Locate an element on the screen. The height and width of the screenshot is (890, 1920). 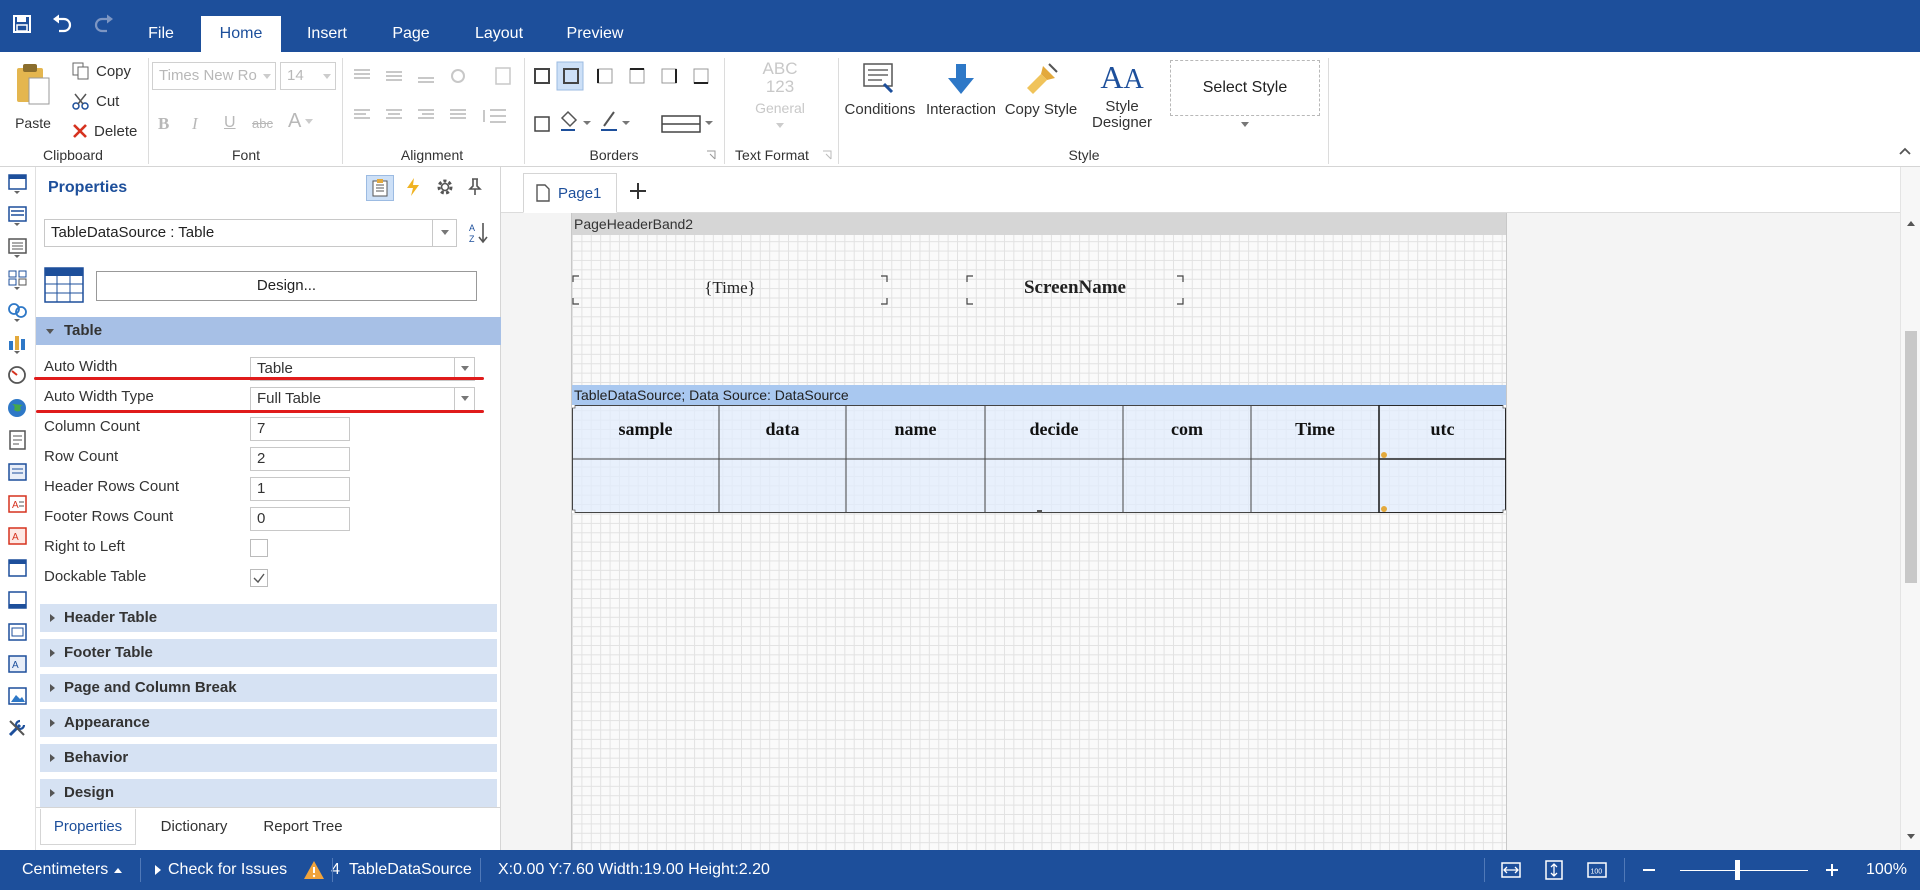
page-header-band-title: PageHeaderBand2 is located at coordinates (1039, 224).